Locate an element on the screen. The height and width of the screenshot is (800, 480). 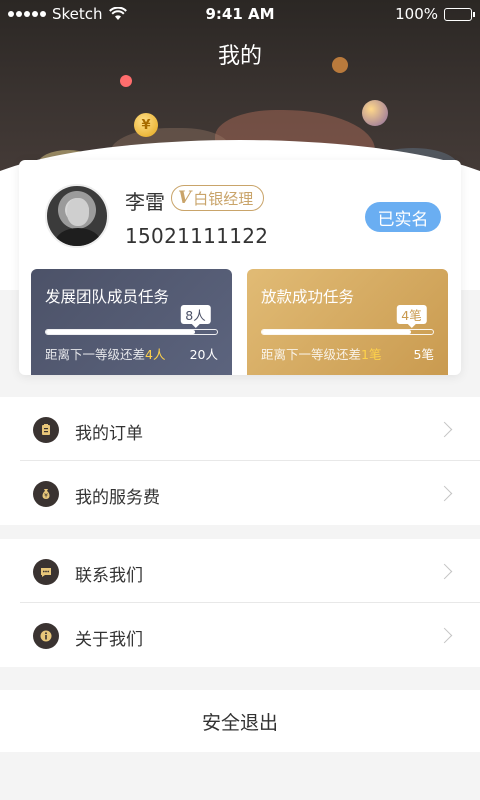
coin-icon: ¥ is located at coordinates (146, 125).